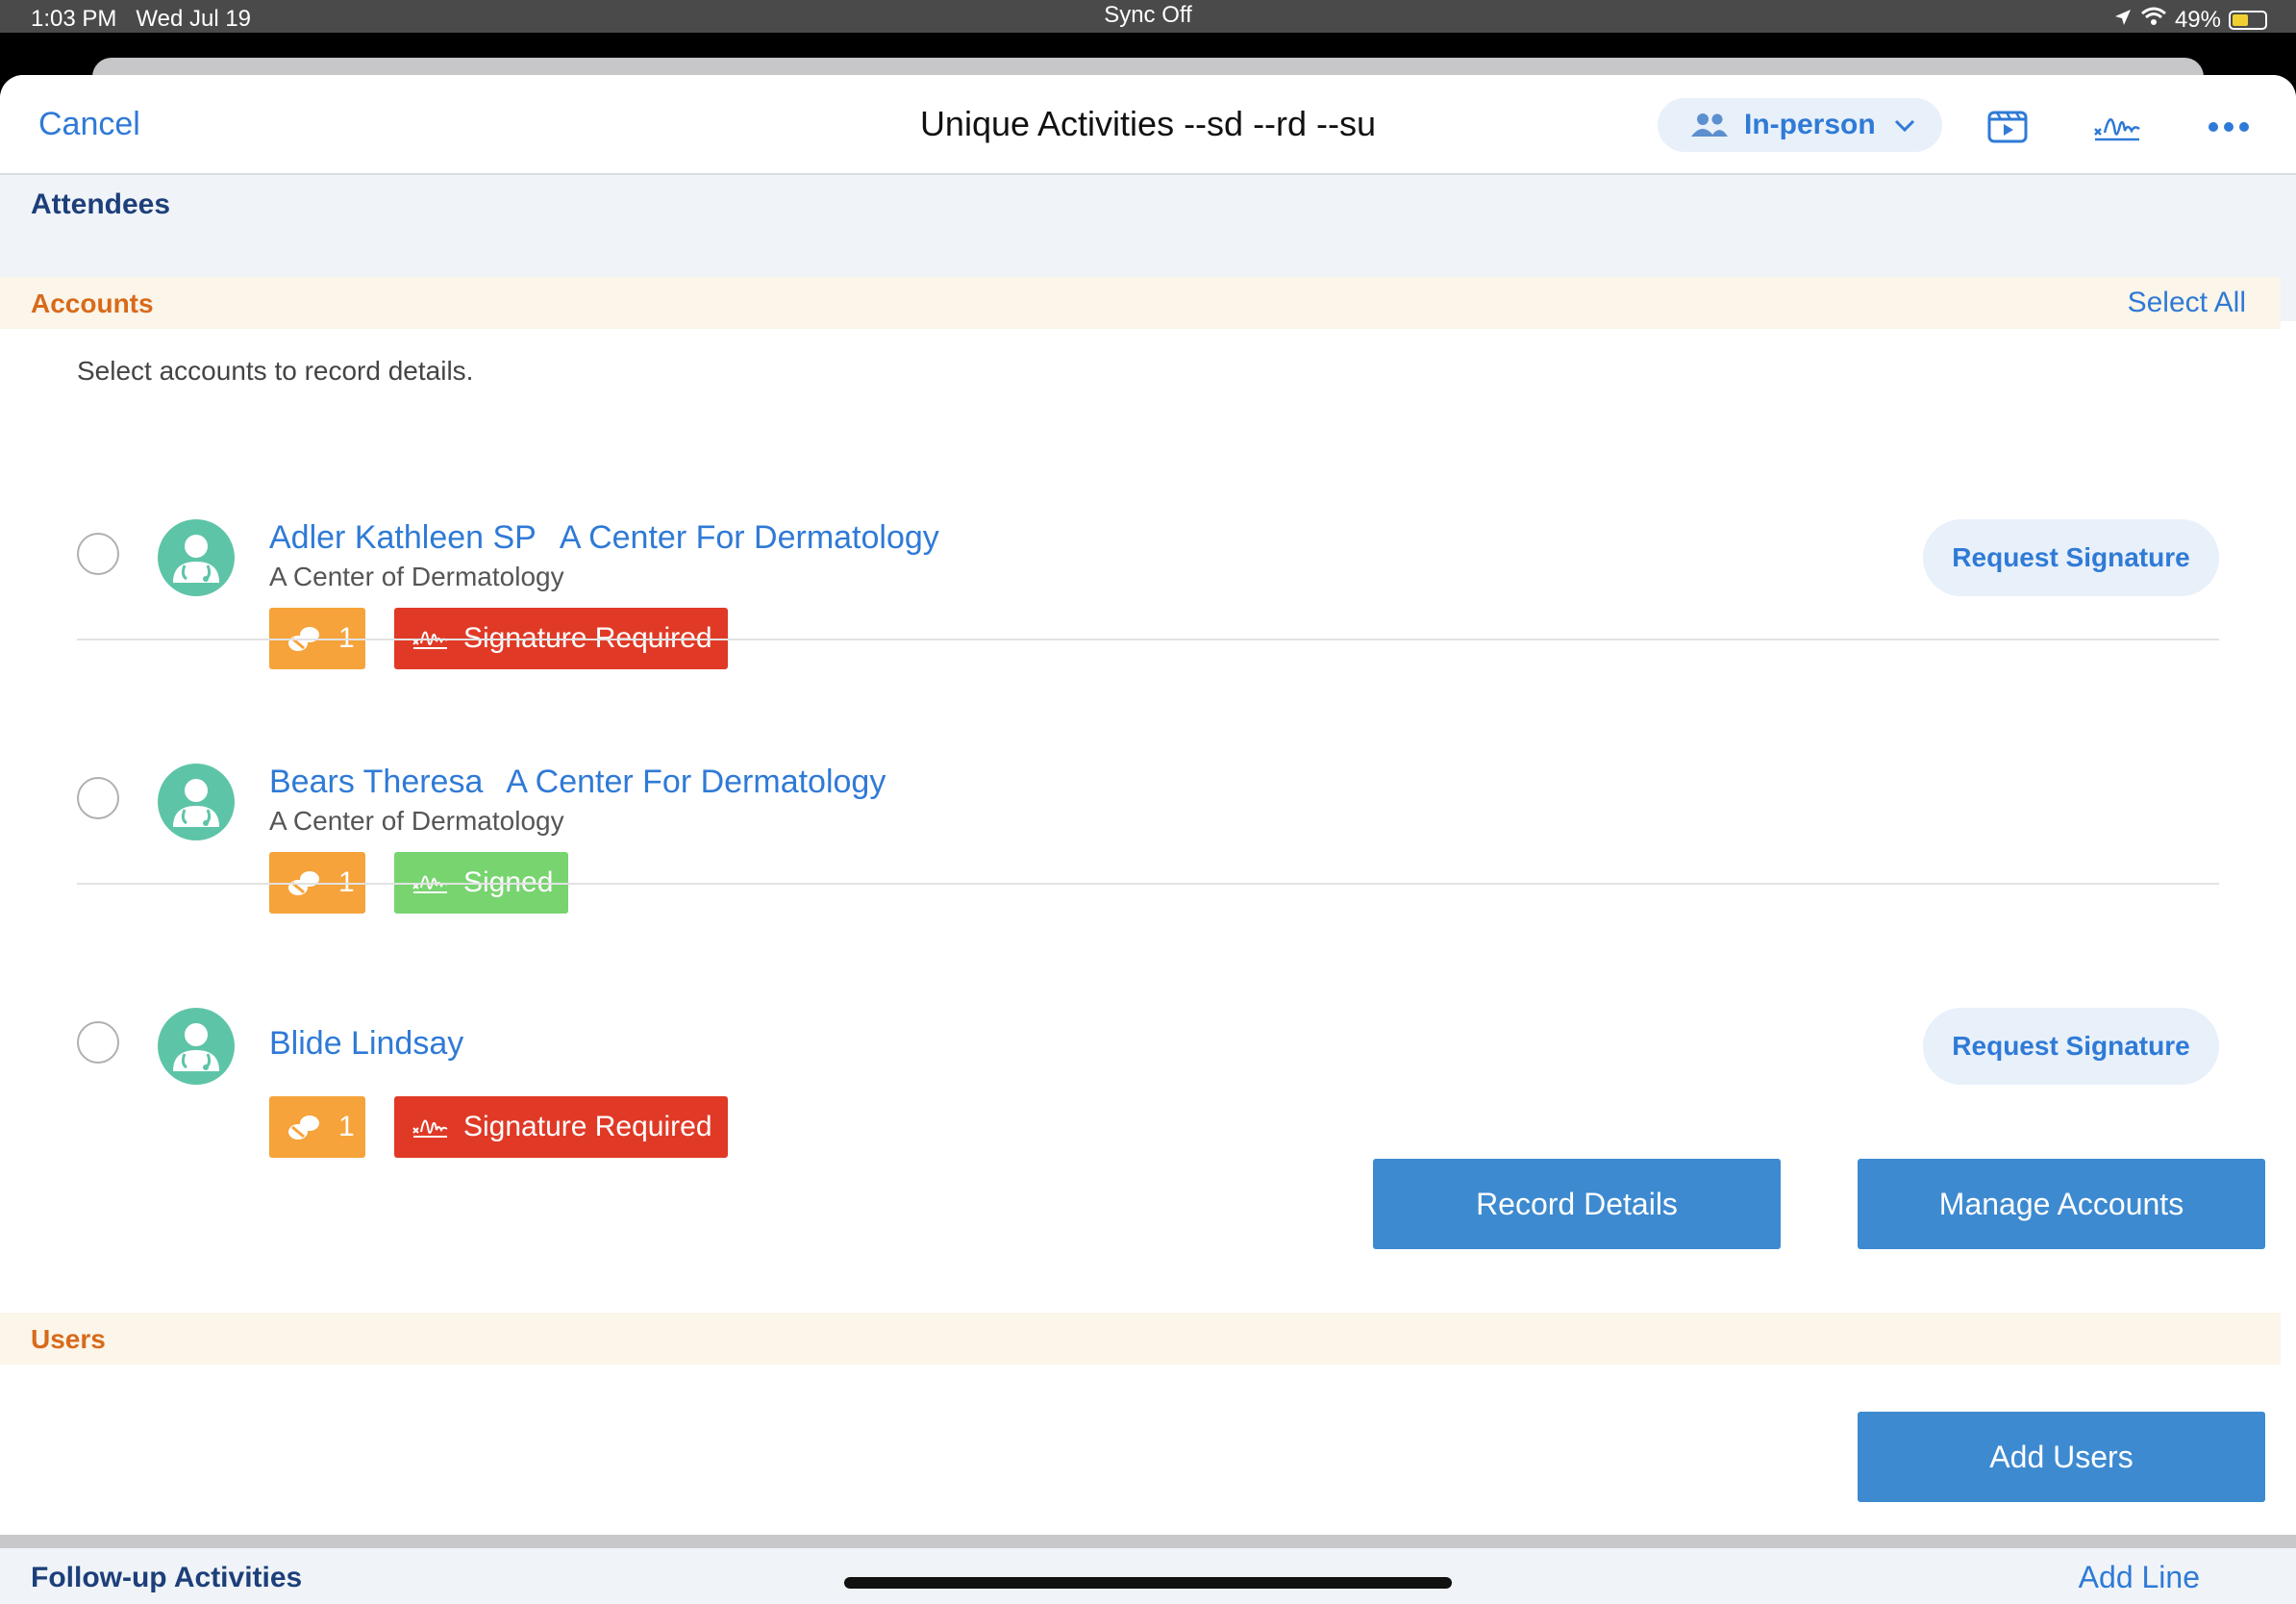 The image size is (2296, 1604). Describe the element at coordinates (1577, 1204) in the screenshot. I see `record-details-button: Record Details` at that location.